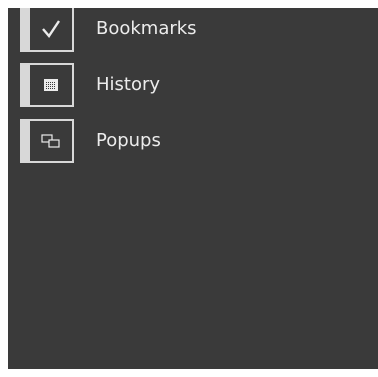 The image size is (378, 377). I want to click on menu-item-label: History, so click(128, 84).